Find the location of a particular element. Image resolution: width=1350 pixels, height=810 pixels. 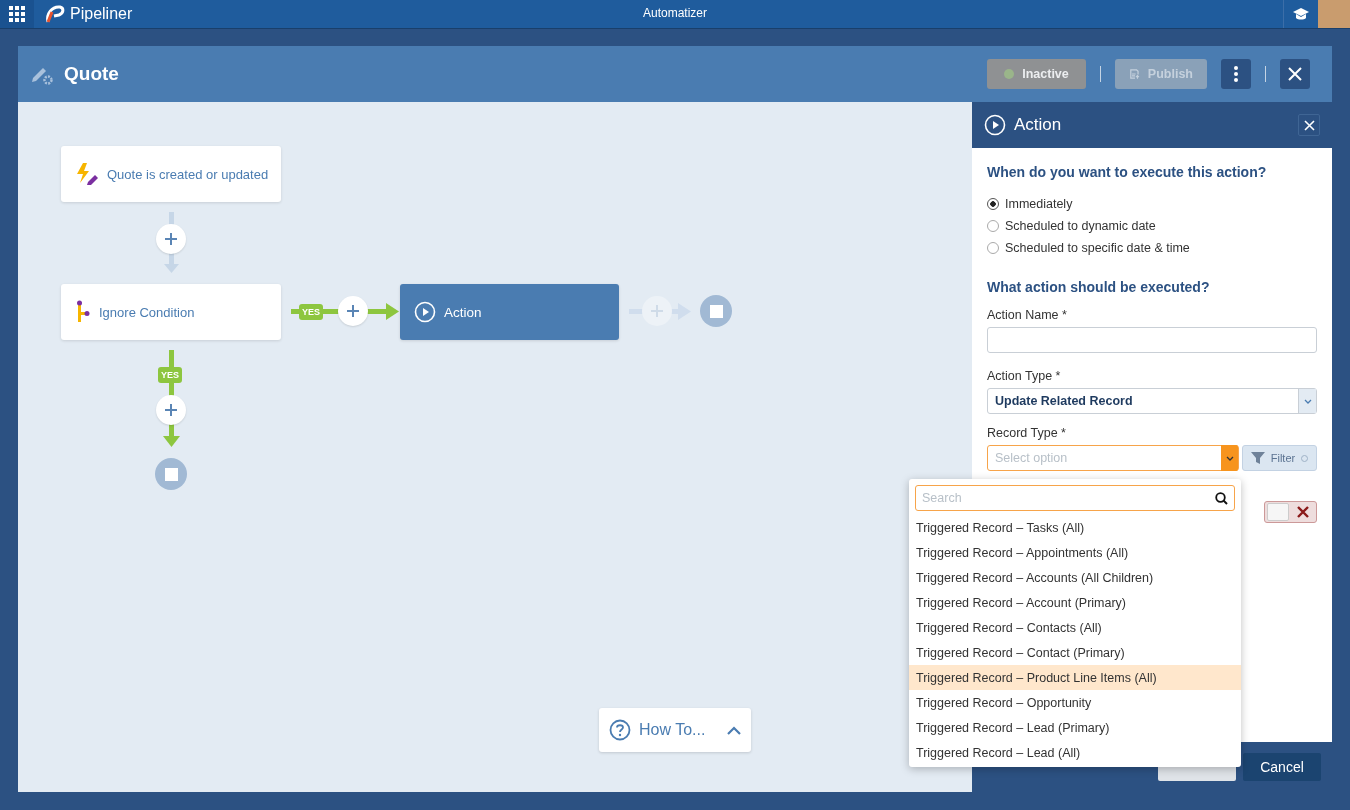

funnel-icon is located at coordinates (1257, 458).